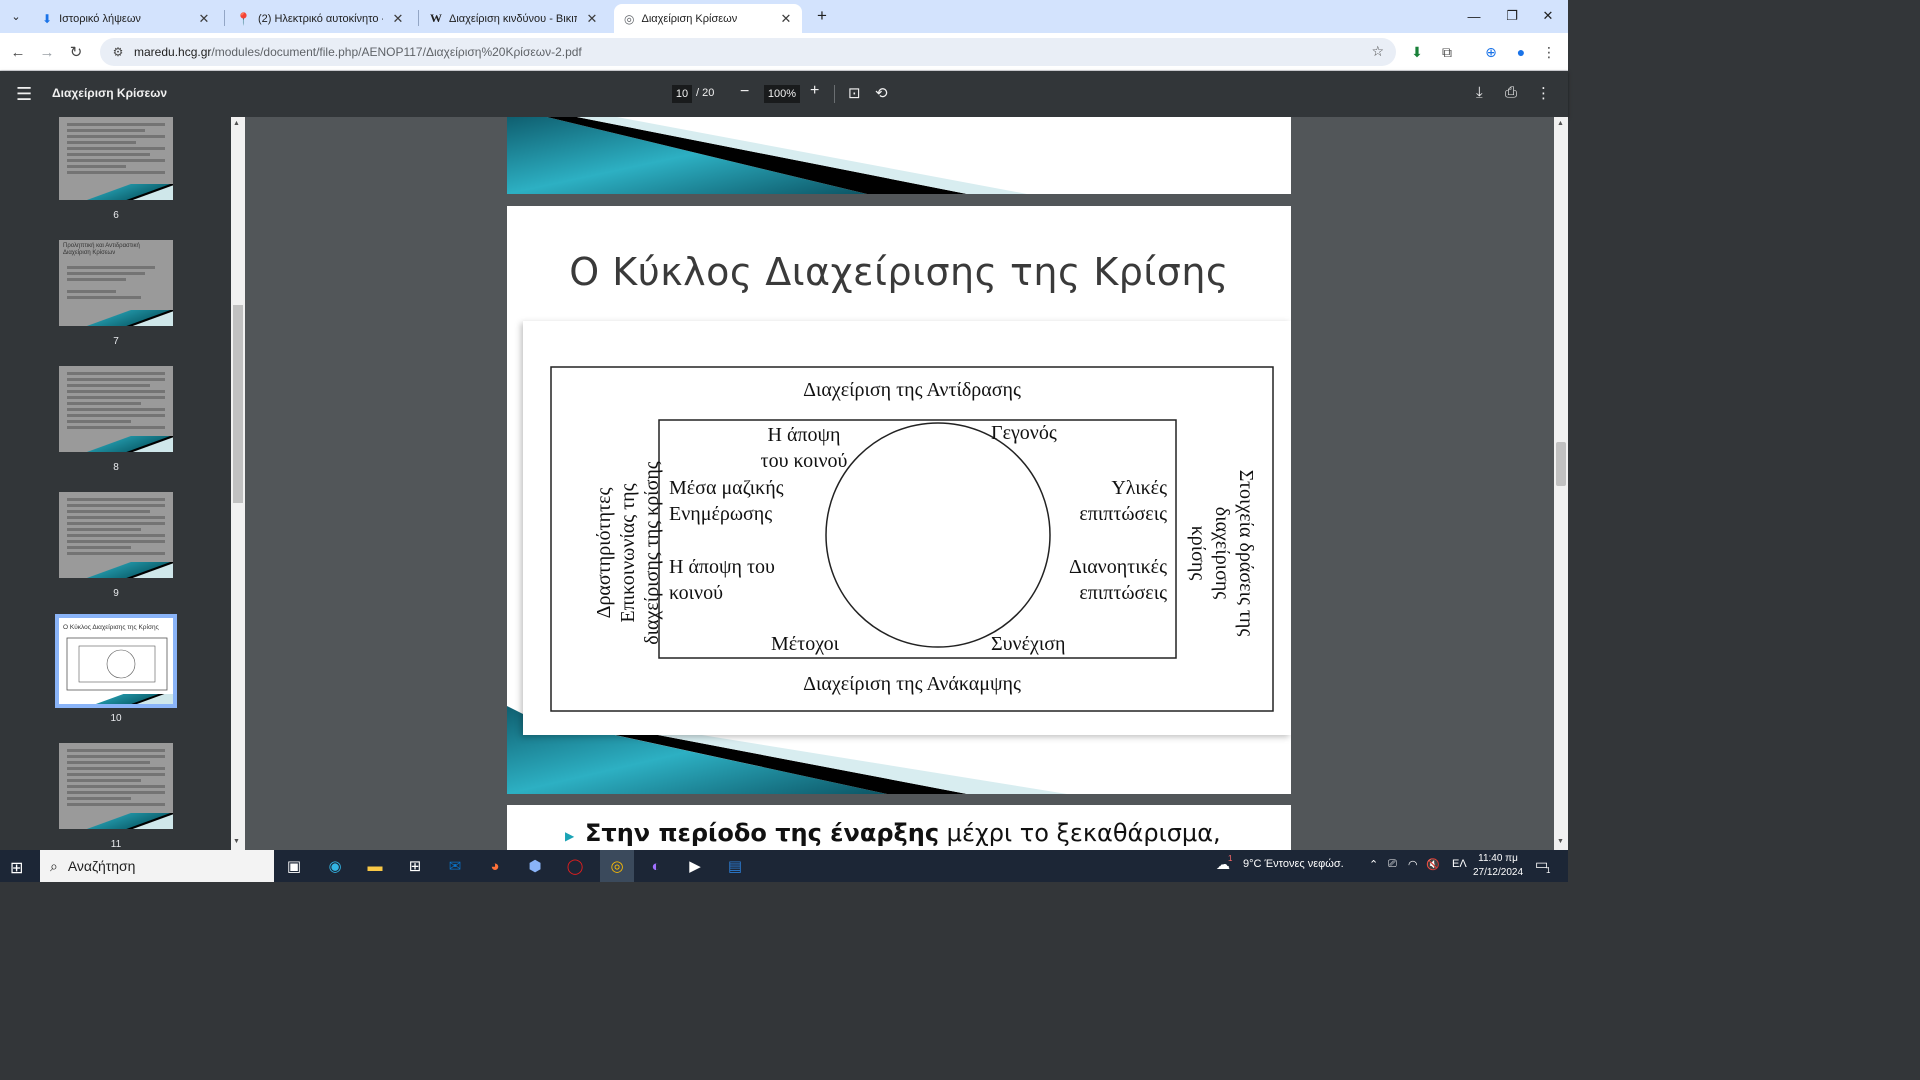  Describe the element at coordinates (656, 866) in the screenshot. I see `messenger-icon: ◐` at that location.